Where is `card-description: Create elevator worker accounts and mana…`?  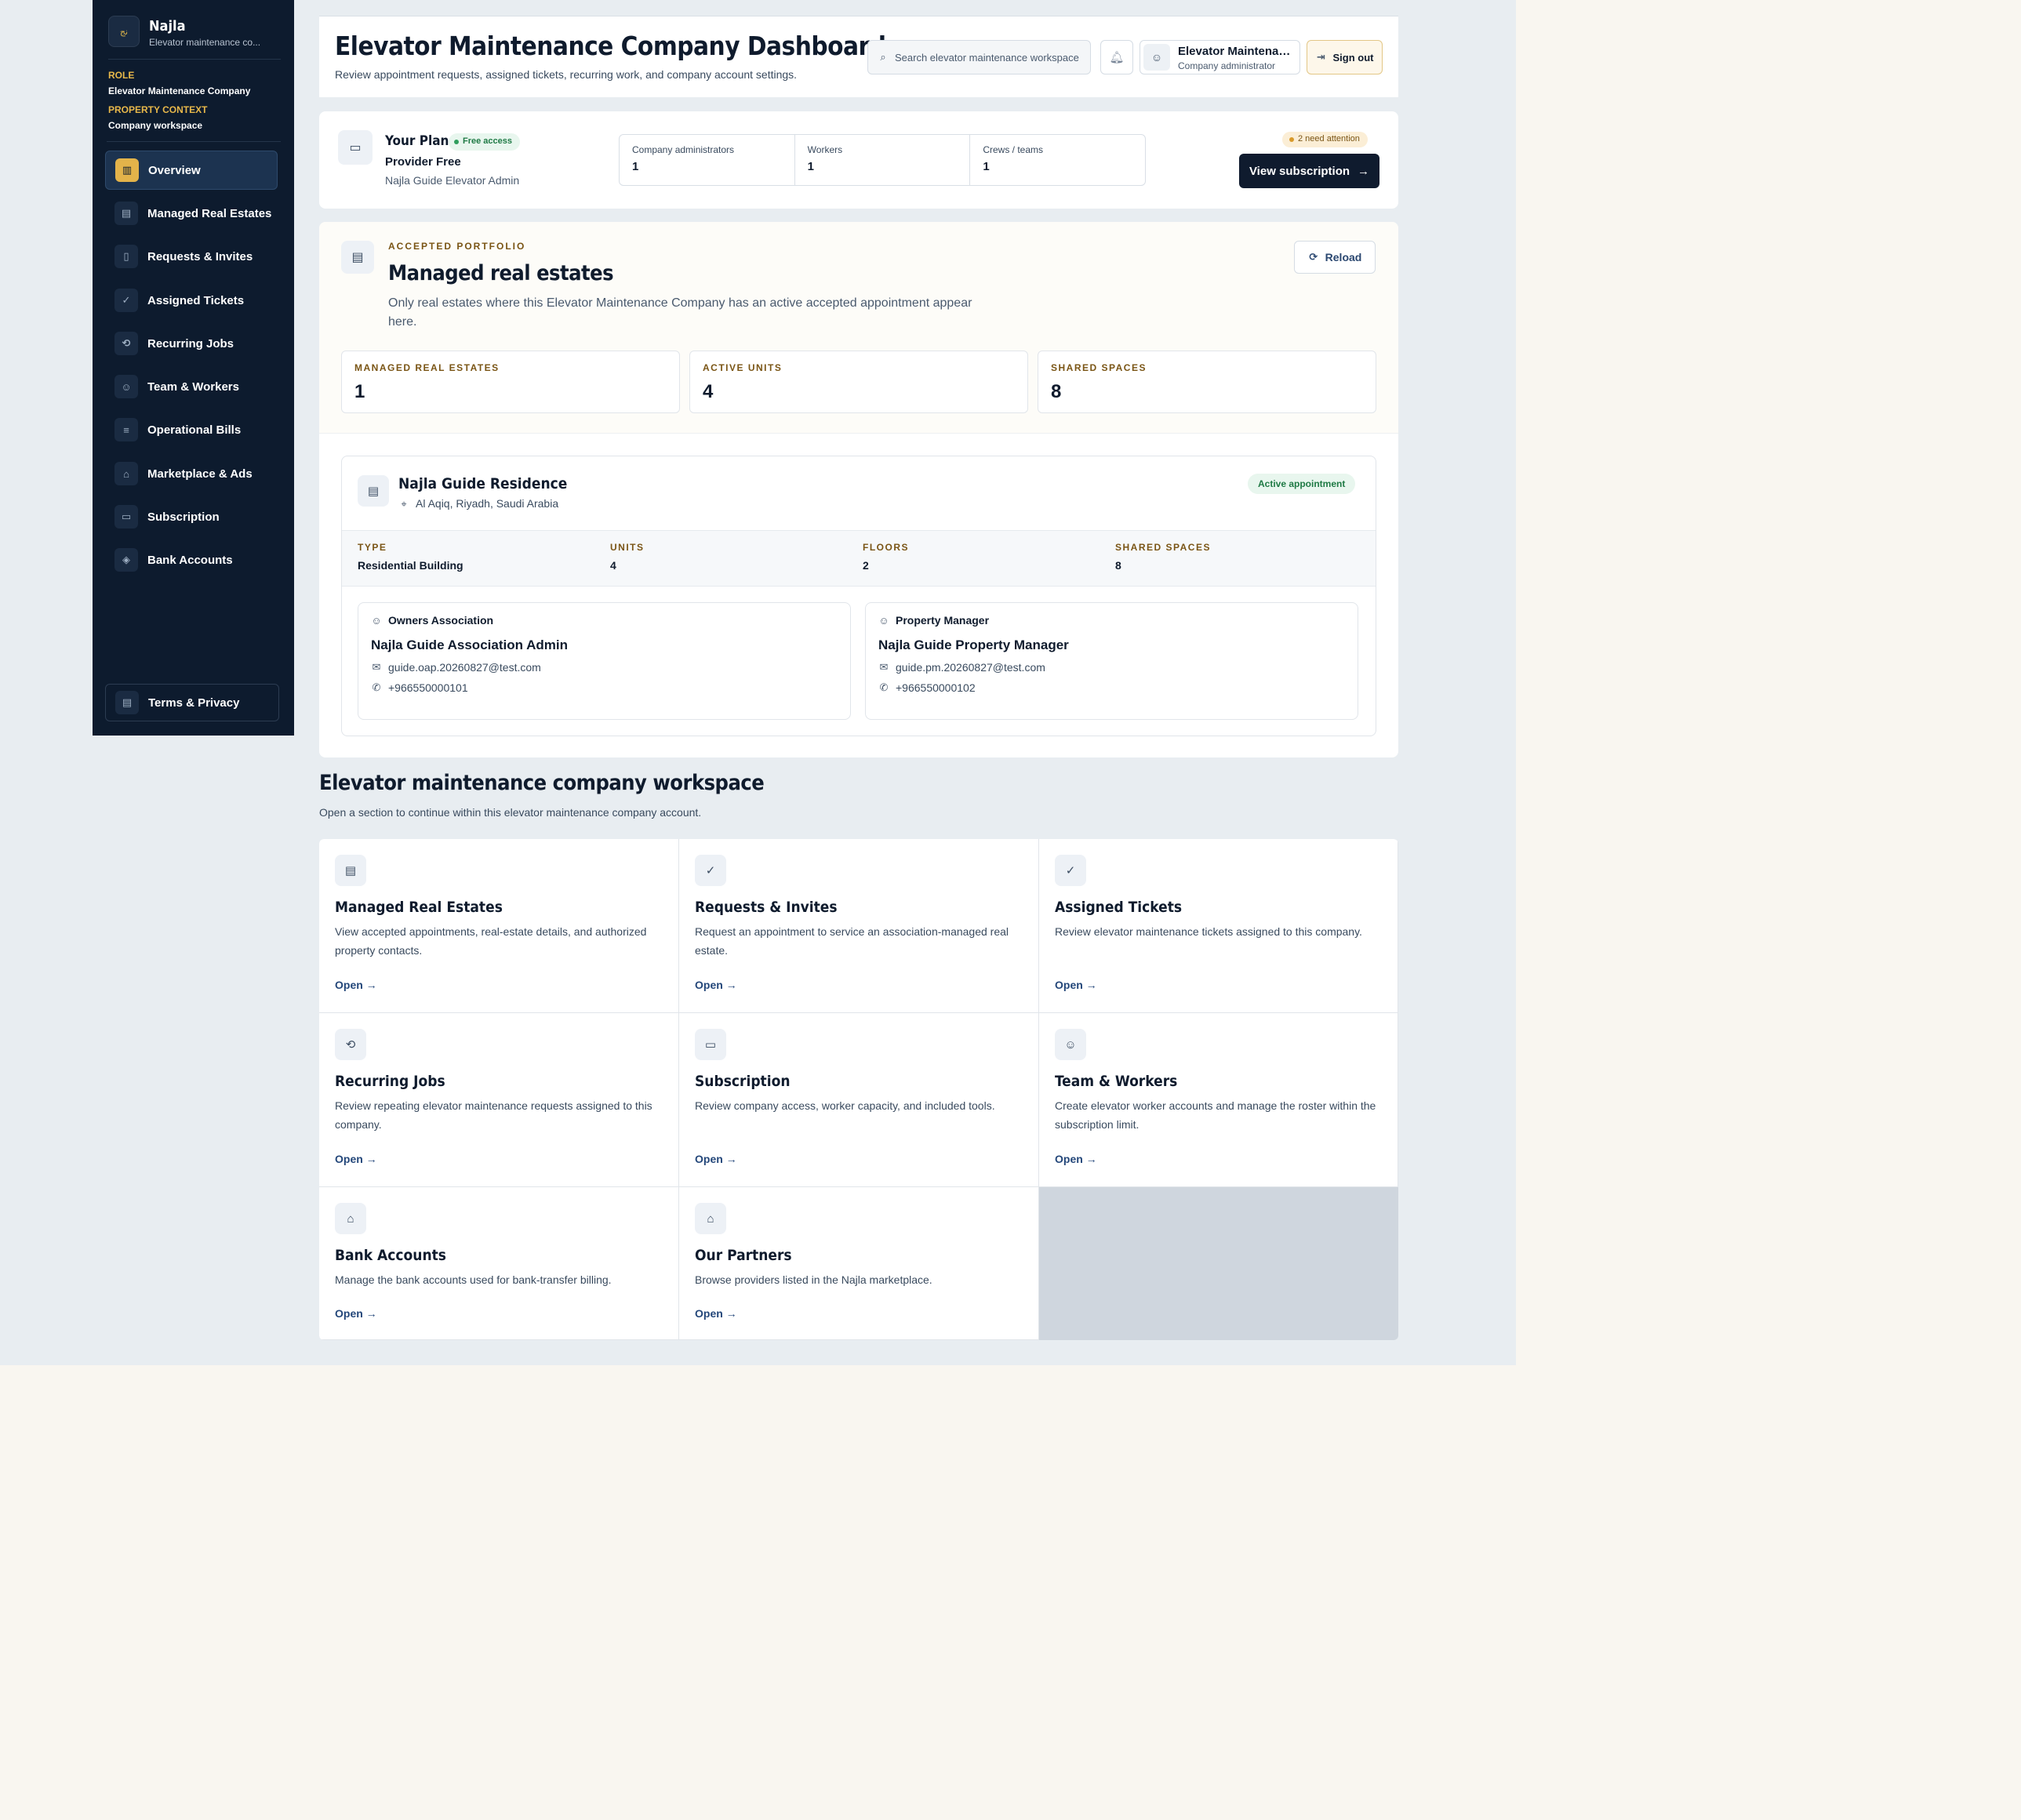 card-description: Create elevator worker accounts and mana… is located at coordinates (1215, 1115).